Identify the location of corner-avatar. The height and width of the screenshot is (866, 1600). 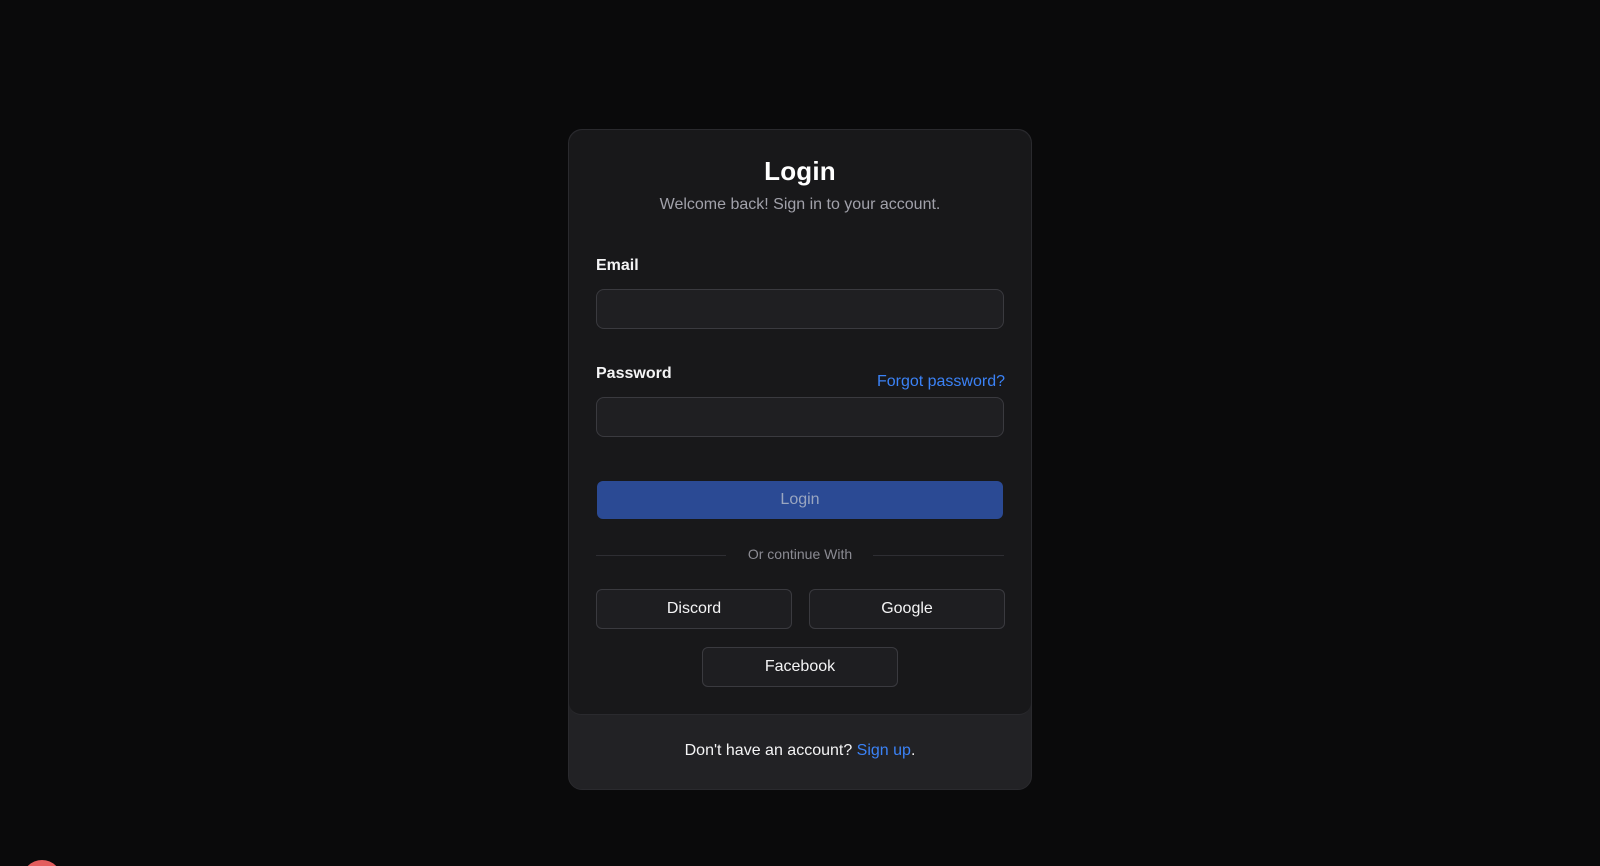
(42, 863).